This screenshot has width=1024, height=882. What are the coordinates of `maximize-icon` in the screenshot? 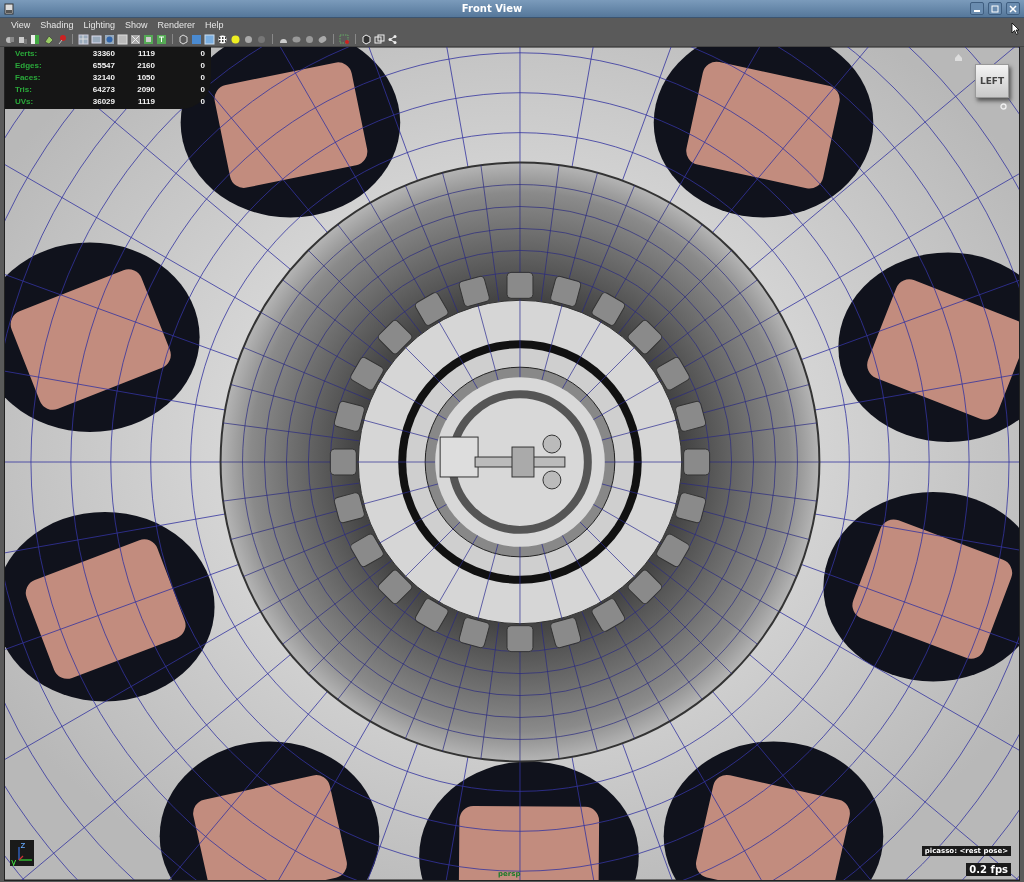 It's located at (995, 8).